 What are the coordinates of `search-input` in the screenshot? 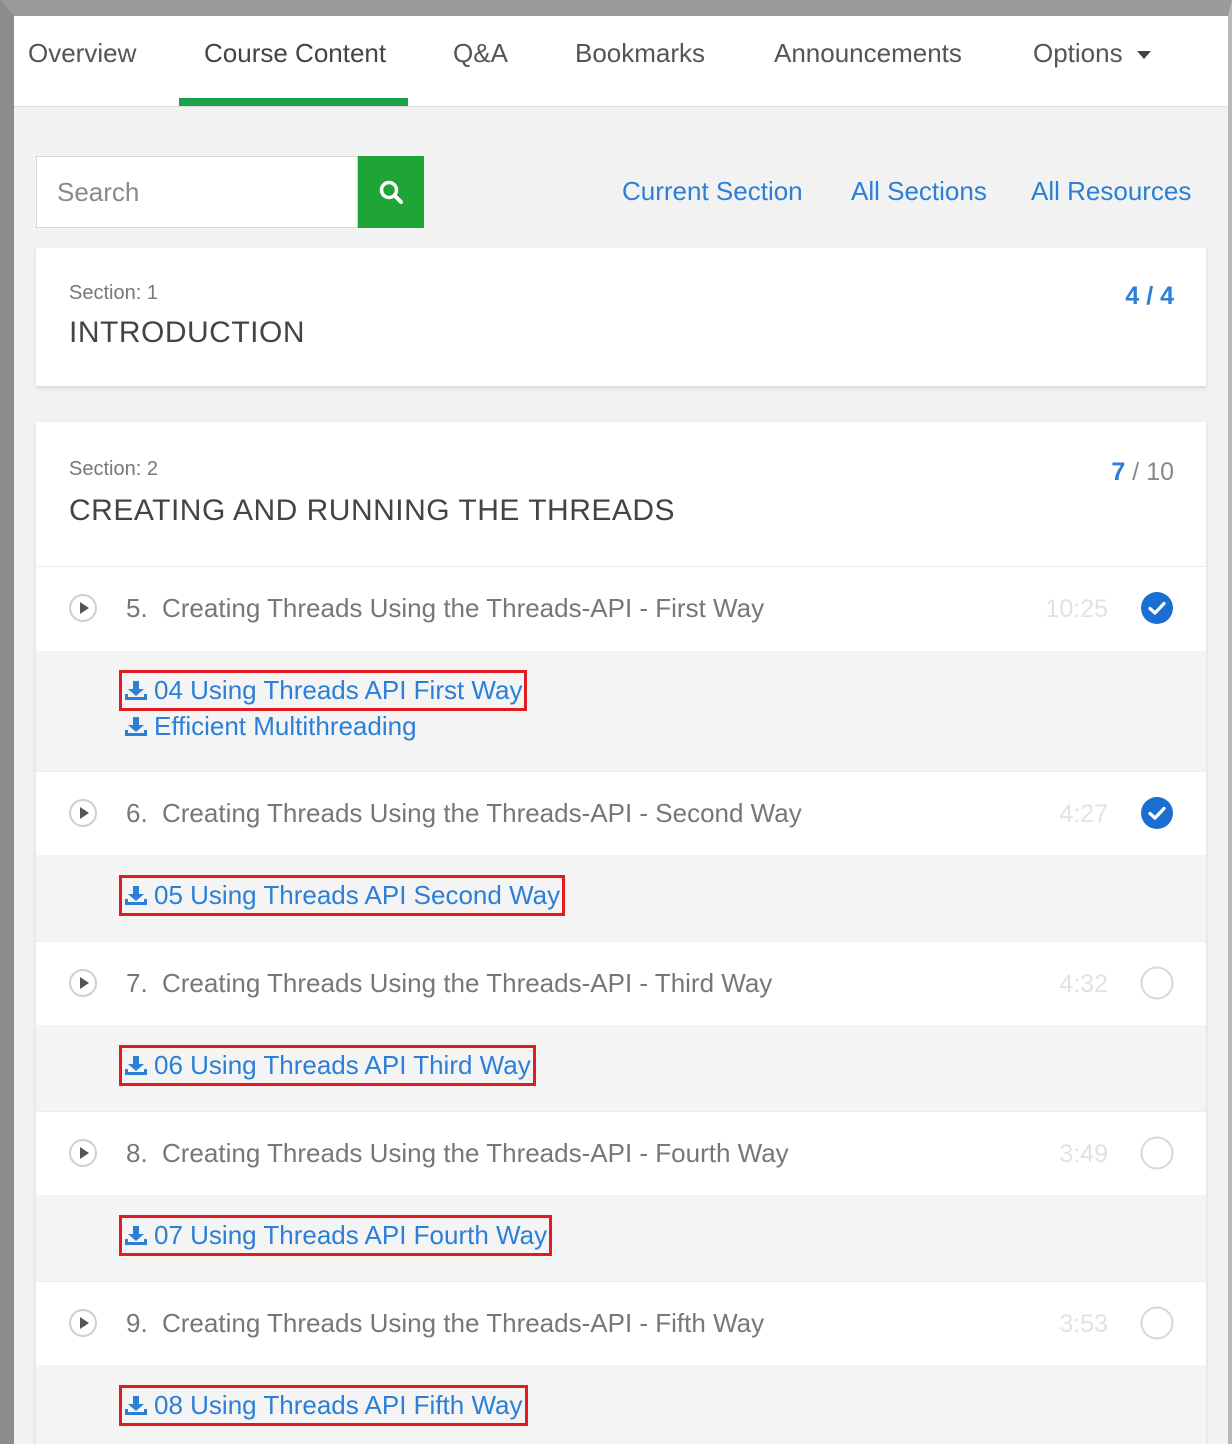 It's located at (197, 192).